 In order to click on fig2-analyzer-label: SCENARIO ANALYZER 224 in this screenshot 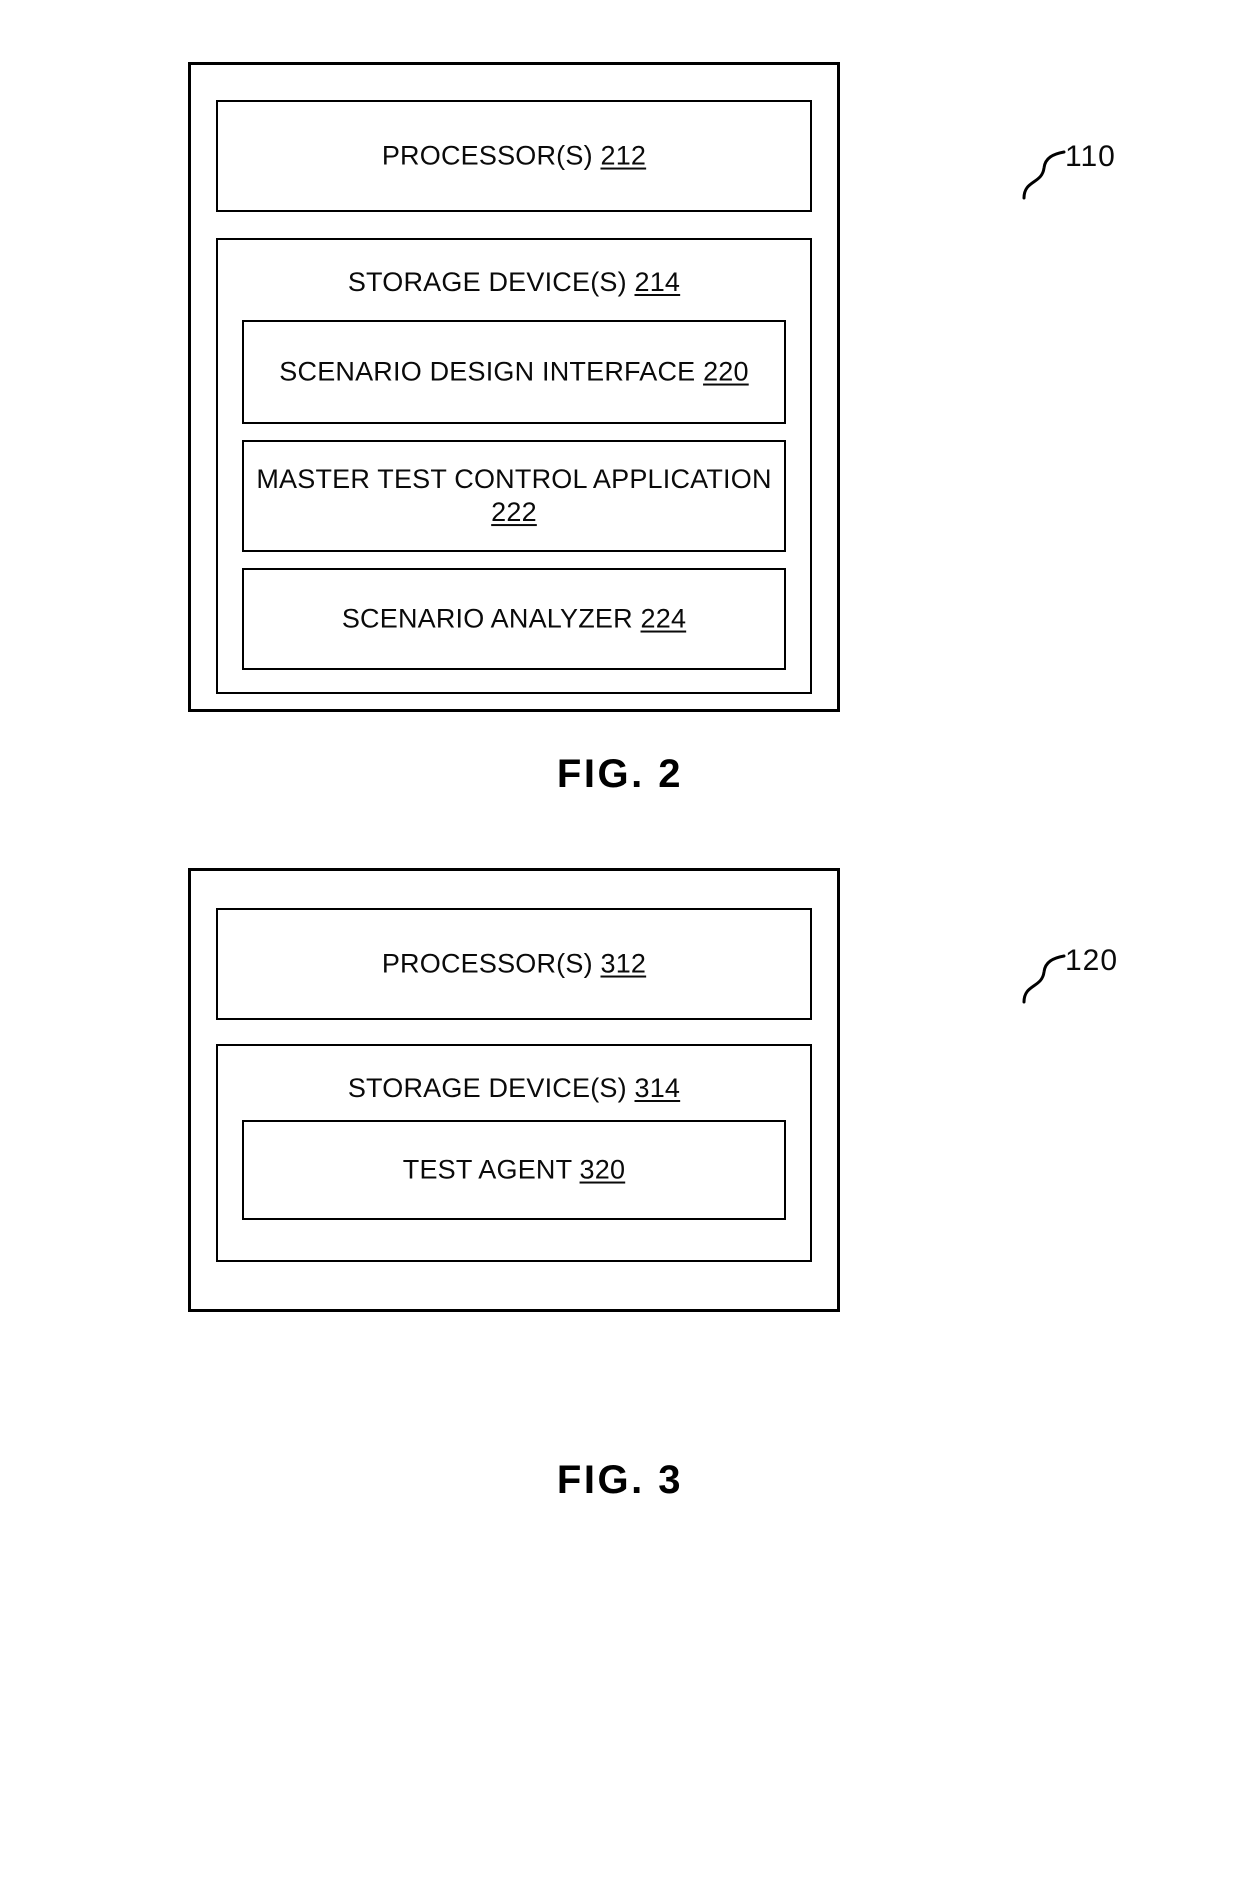, I will do `click(514, 619)`.